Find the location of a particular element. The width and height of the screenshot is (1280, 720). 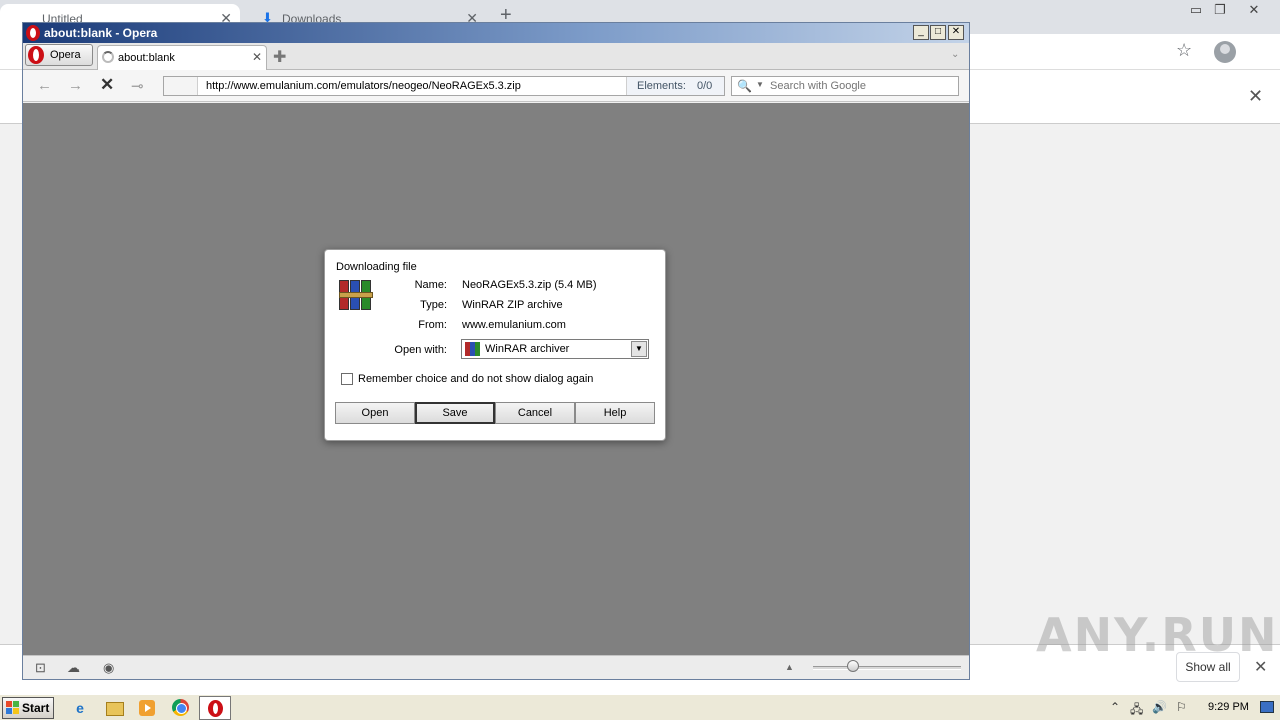

internet-explorer-icon: e is located at coordinates (80, 708).